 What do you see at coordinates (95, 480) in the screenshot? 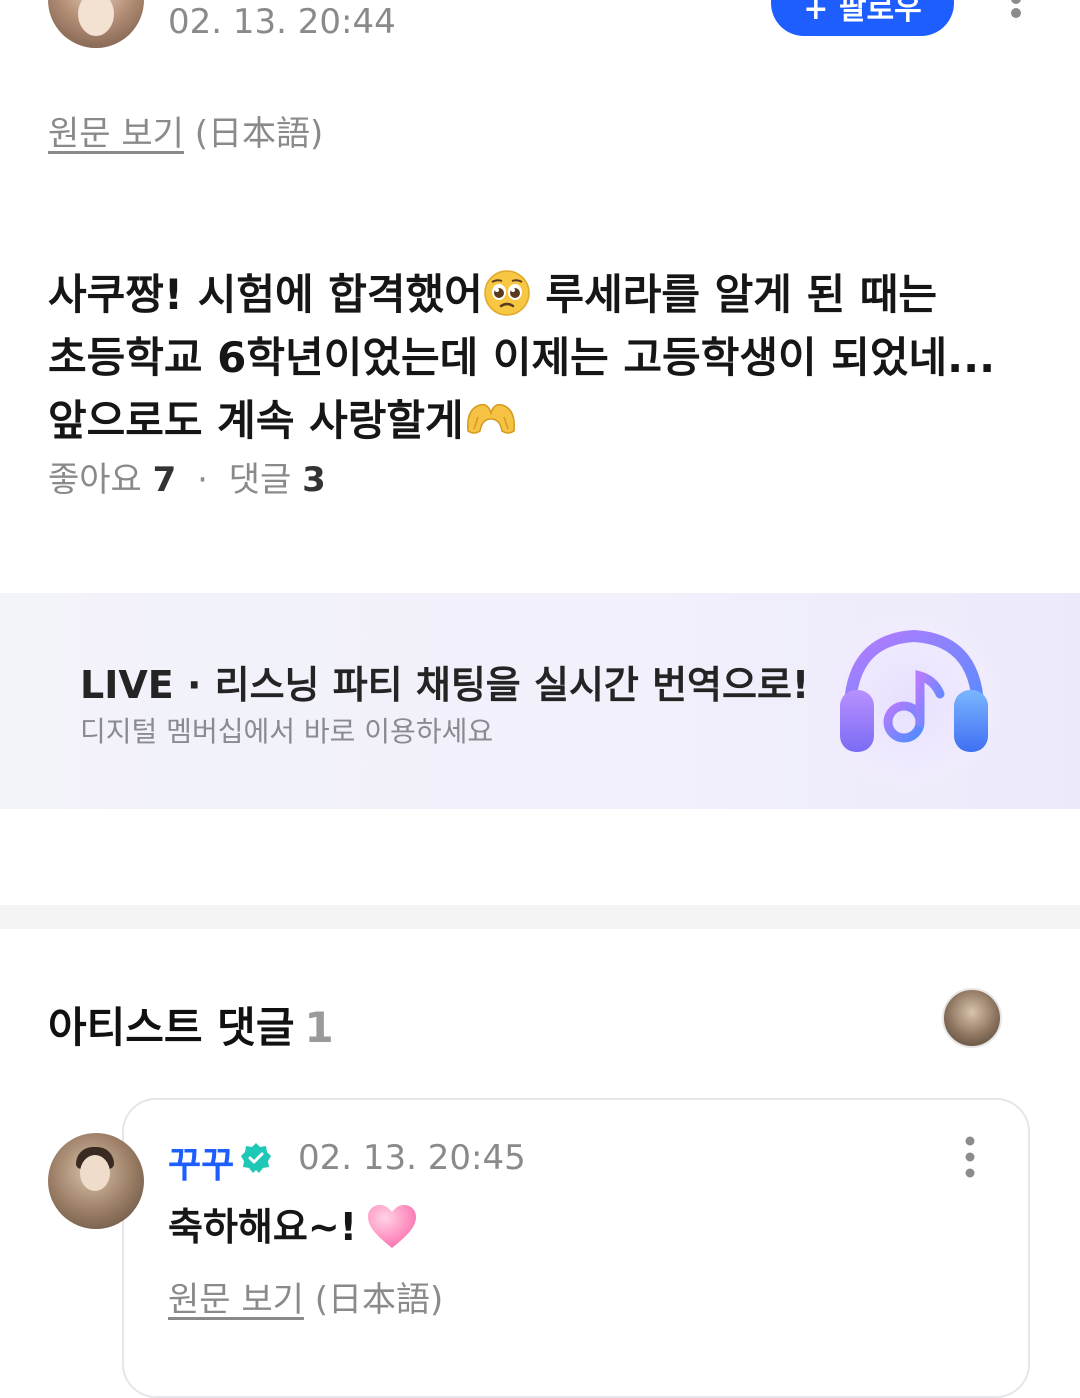
I see `likes-label: 좋아요` at bounding box center [95, 480].